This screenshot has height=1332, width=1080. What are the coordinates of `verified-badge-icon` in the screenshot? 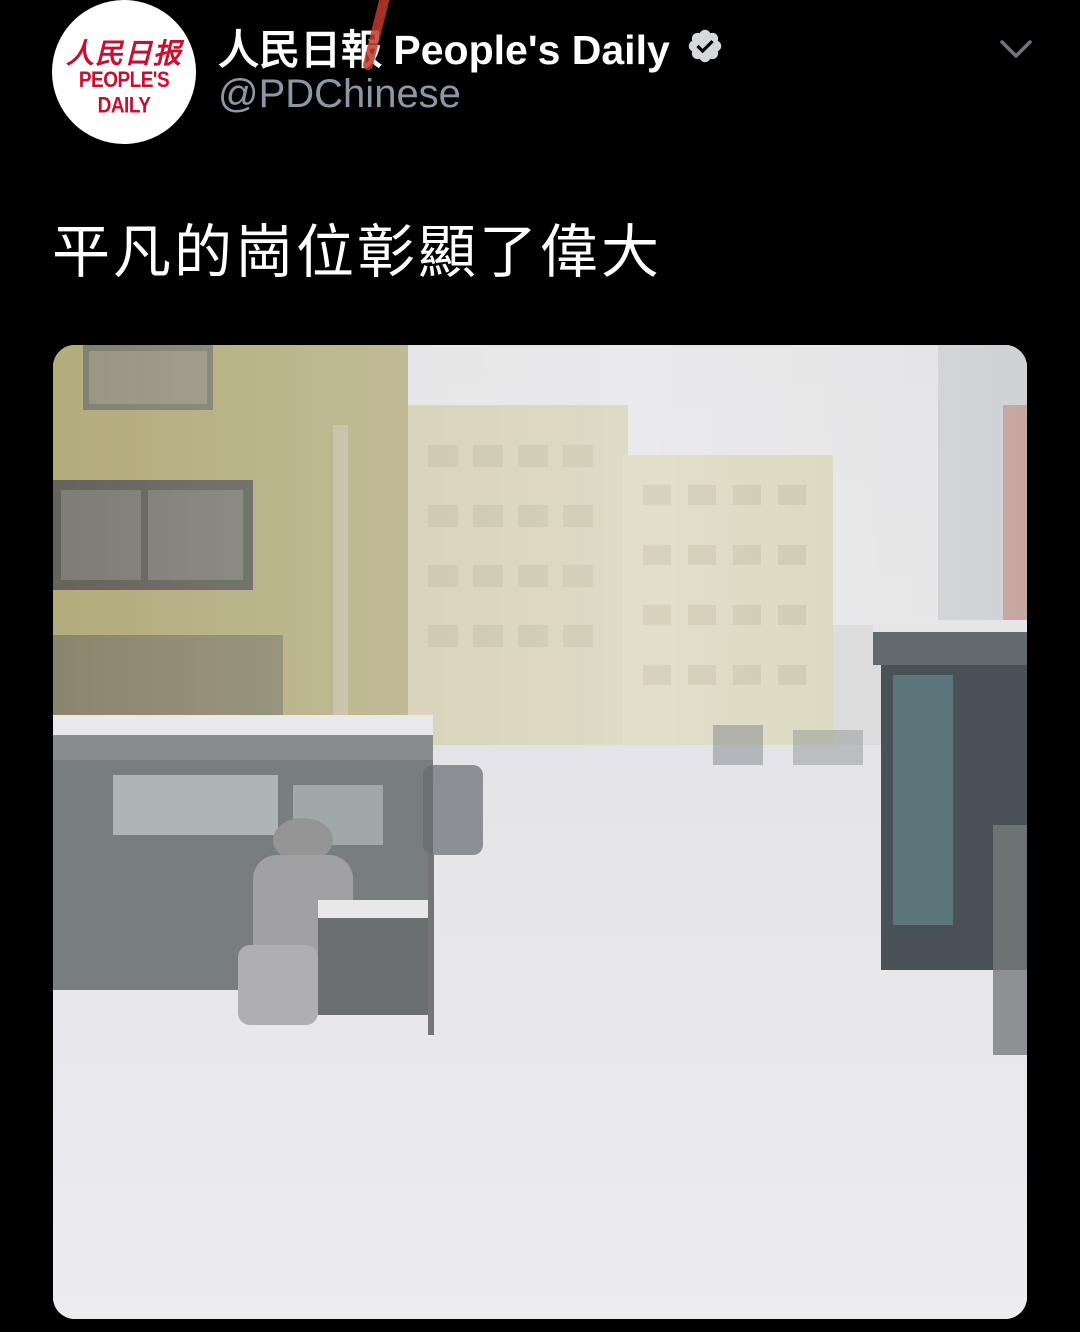 It's located at (704, 46).